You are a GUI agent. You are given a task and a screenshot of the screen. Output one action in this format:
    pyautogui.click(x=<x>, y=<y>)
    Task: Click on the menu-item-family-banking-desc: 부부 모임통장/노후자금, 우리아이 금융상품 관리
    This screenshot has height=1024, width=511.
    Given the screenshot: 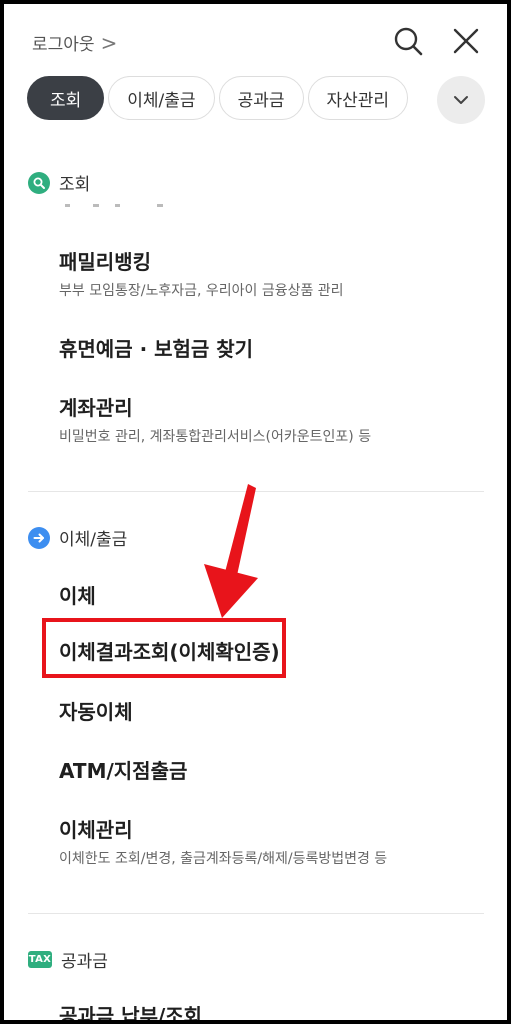 What is the action you would take?
    pyautogui.click(x=201, y=291)
    